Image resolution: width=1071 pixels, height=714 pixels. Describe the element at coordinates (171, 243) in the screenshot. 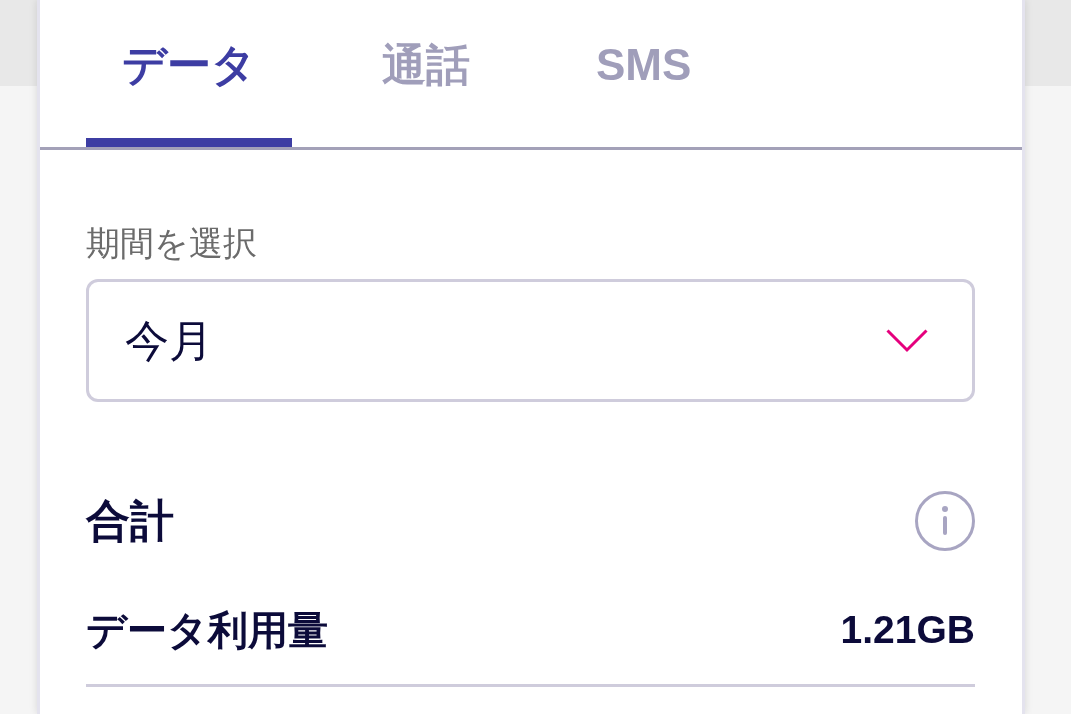

I see `field-label: 期間を選択` at that location.